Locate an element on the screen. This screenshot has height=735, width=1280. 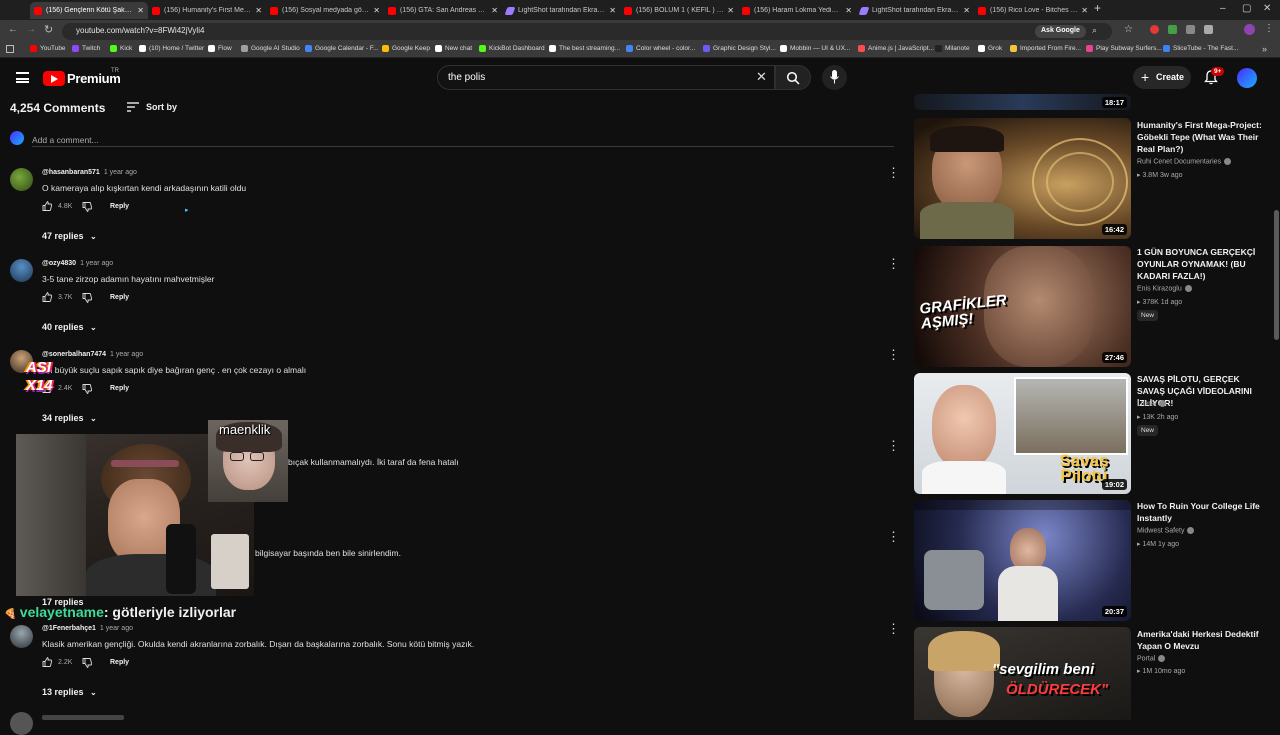
search-button is located at coordinates (793, 77).